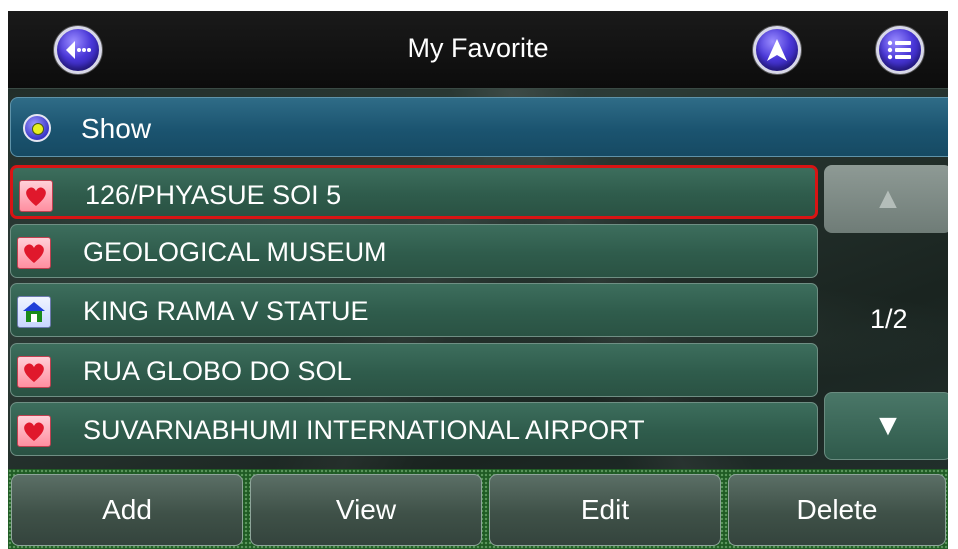 Image resolution: width=958 pixels, height=549 pixels. Describe the element at coordinates (837, 510) in the screenshot. I see `delete-button: Delete` at that location.